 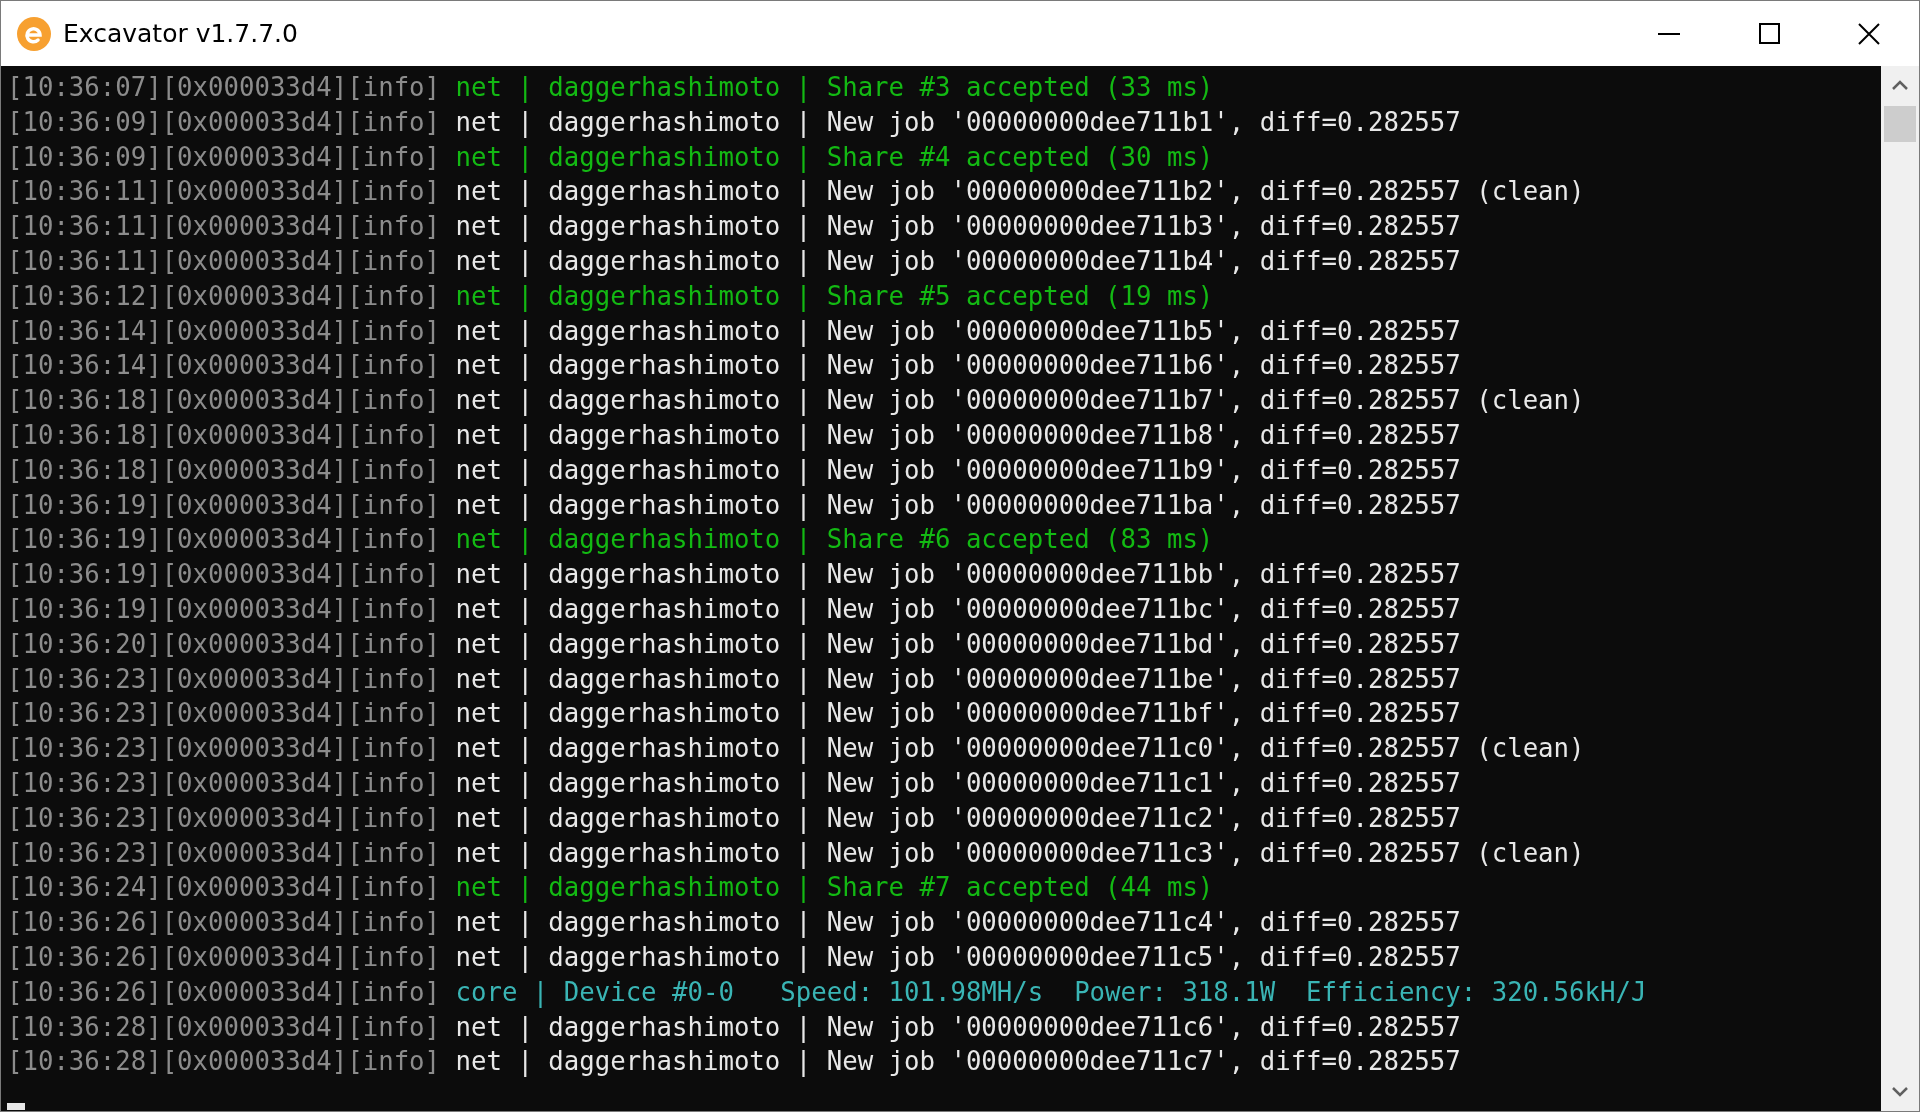 I want to click on log-message: net | daggerhashimoto | Share #5 accepted (19 ms), so click(x=834, y=296).